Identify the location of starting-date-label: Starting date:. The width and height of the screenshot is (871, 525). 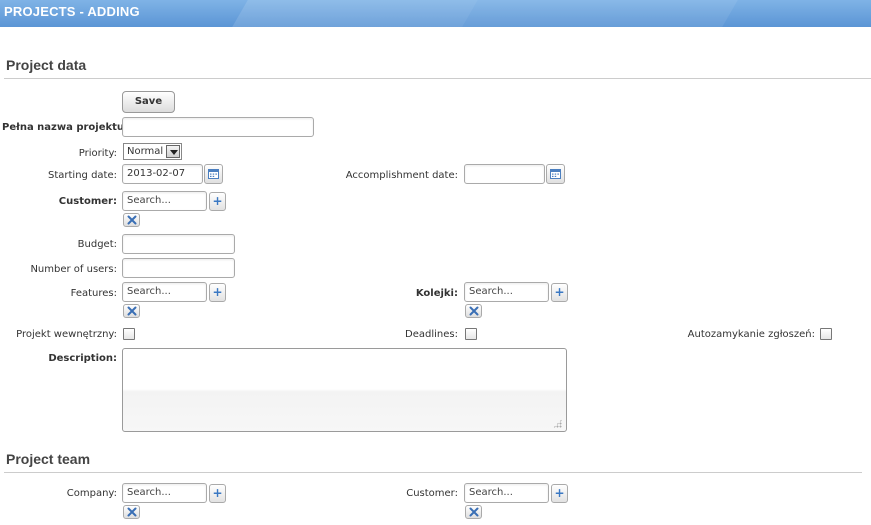
(82, 175).